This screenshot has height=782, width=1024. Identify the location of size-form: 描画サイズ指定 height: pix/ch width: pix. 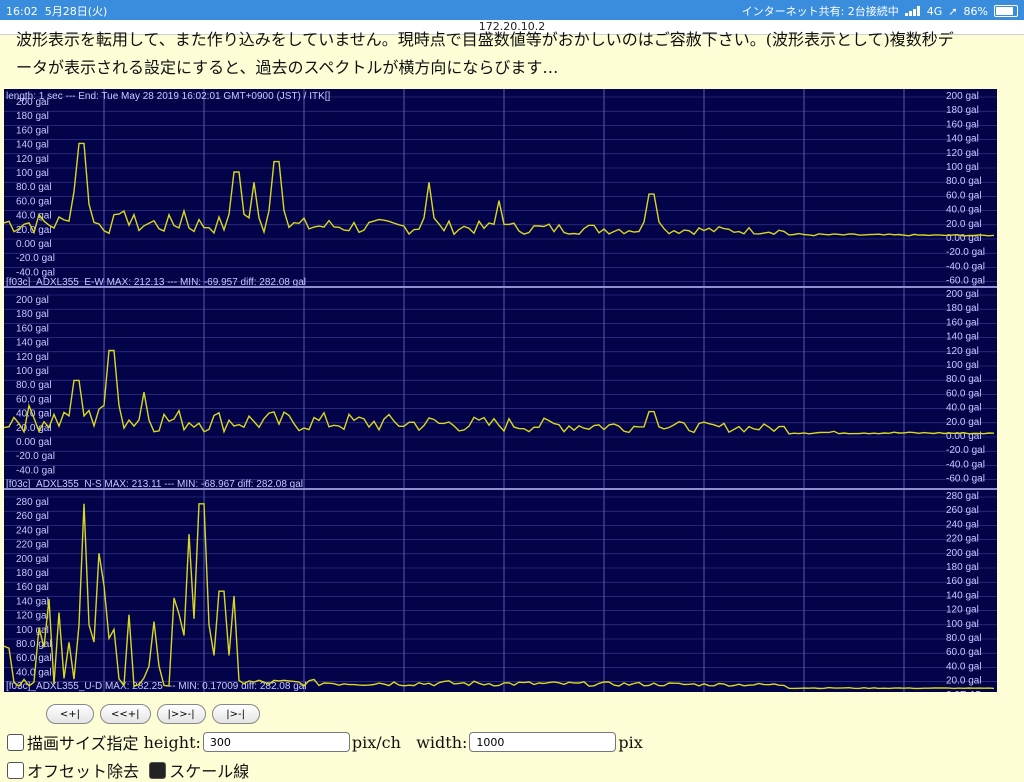
(325, 742).